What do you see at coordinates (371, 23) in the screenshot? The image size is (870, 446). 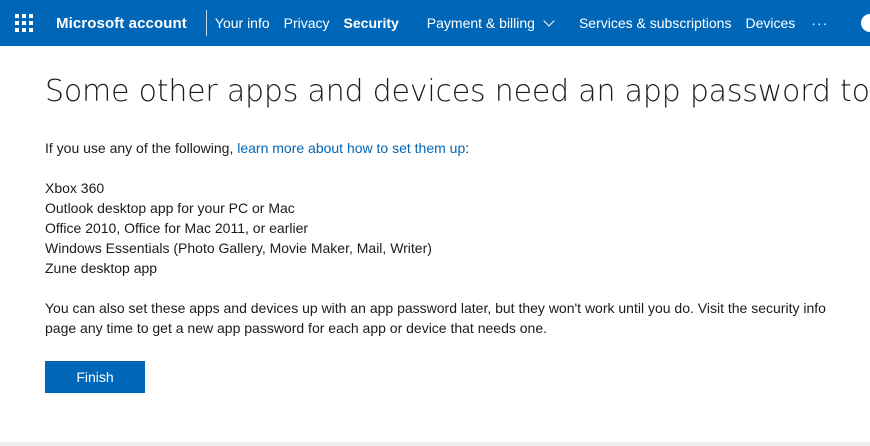 I see `nav-security: Security` at bounding box center [371, 23].